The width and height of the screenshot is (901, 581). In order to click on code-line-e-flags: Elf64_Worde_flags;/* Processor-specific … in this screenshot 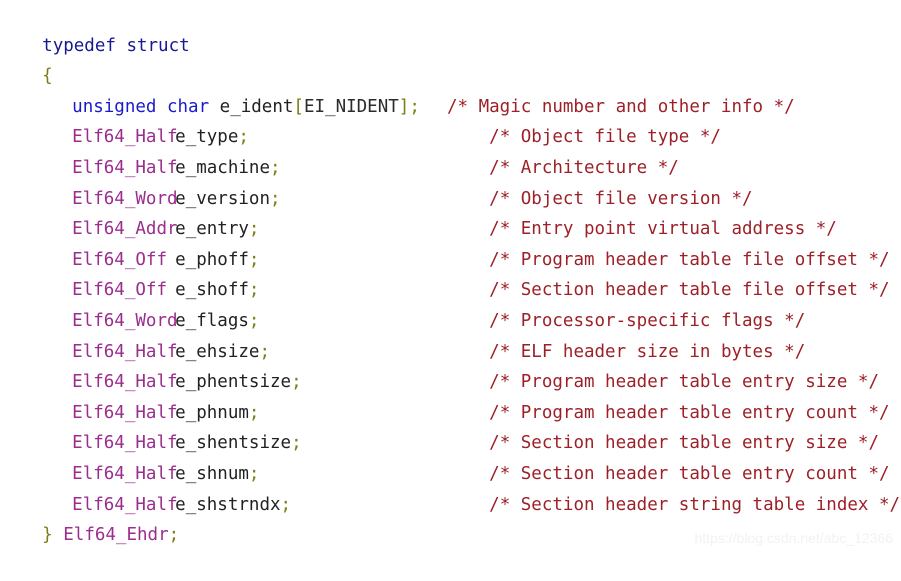, I will do `click(450, 303)`.